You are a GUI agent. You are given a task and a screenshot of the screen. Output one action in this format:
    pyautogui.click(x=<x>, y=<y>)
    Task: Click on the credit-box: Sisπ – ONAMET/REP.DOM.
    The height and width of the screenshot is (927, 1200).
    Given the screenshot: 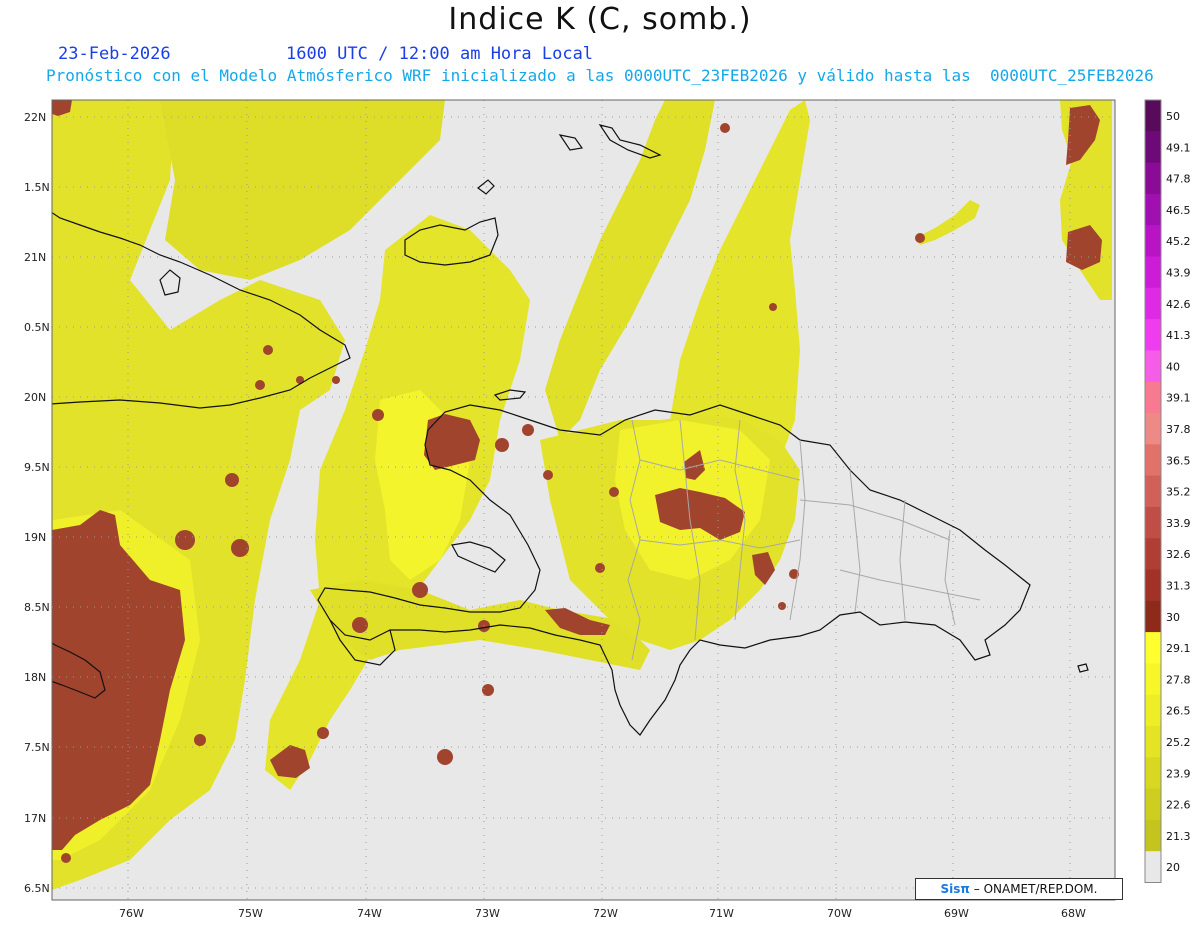 What is the action you would take?
    pyautogui.click(x=1019, y=889)
    